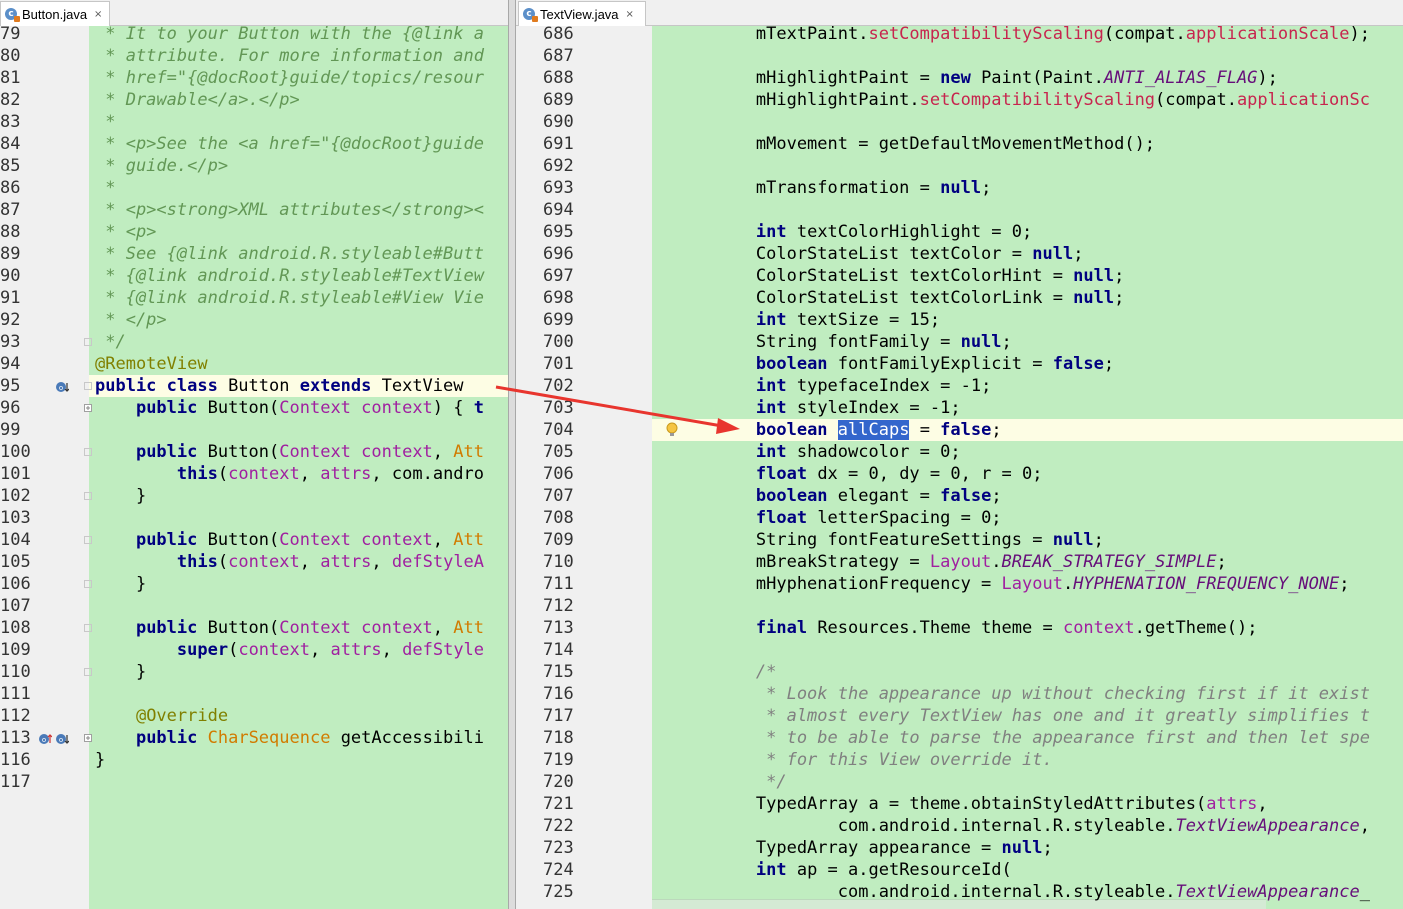  Describe the element at coordinates (10, 100) in the screenshot. I see `line-number: 82` at that location.